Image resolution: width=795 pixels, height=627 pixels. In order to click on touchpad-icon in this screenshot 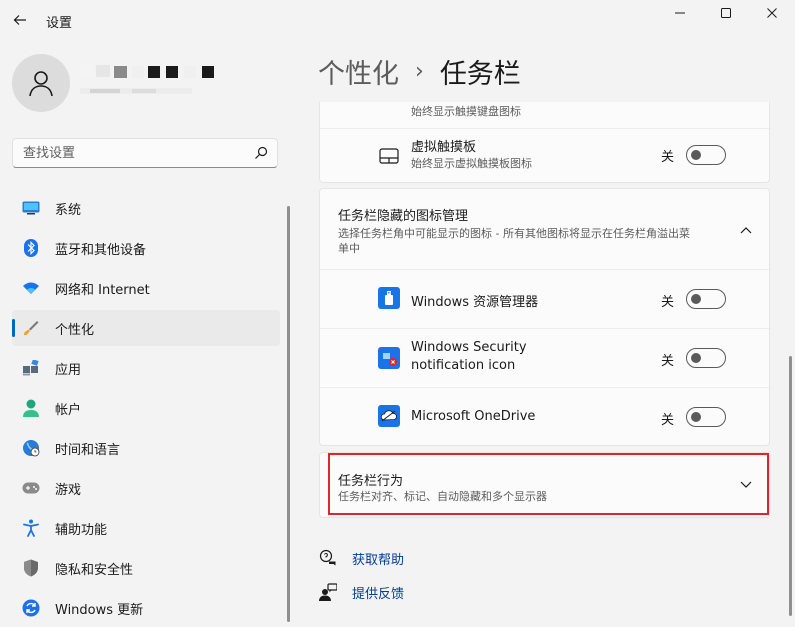, I will do `click(389, 156)`.